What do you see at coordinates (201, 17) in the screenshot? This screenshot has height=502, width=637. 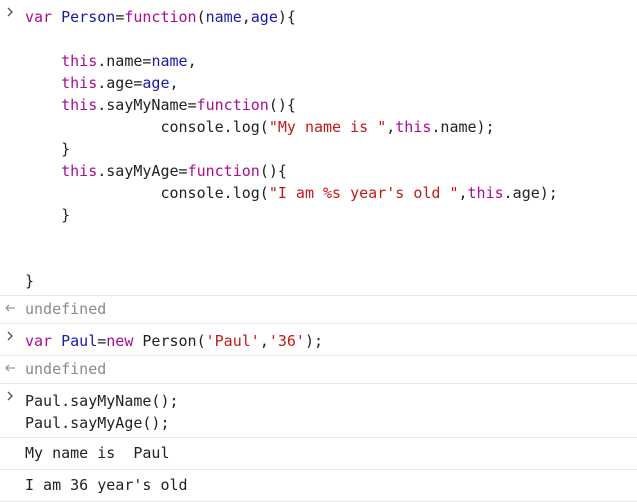 I see `code-token: (` at bounding box center [201, 17].